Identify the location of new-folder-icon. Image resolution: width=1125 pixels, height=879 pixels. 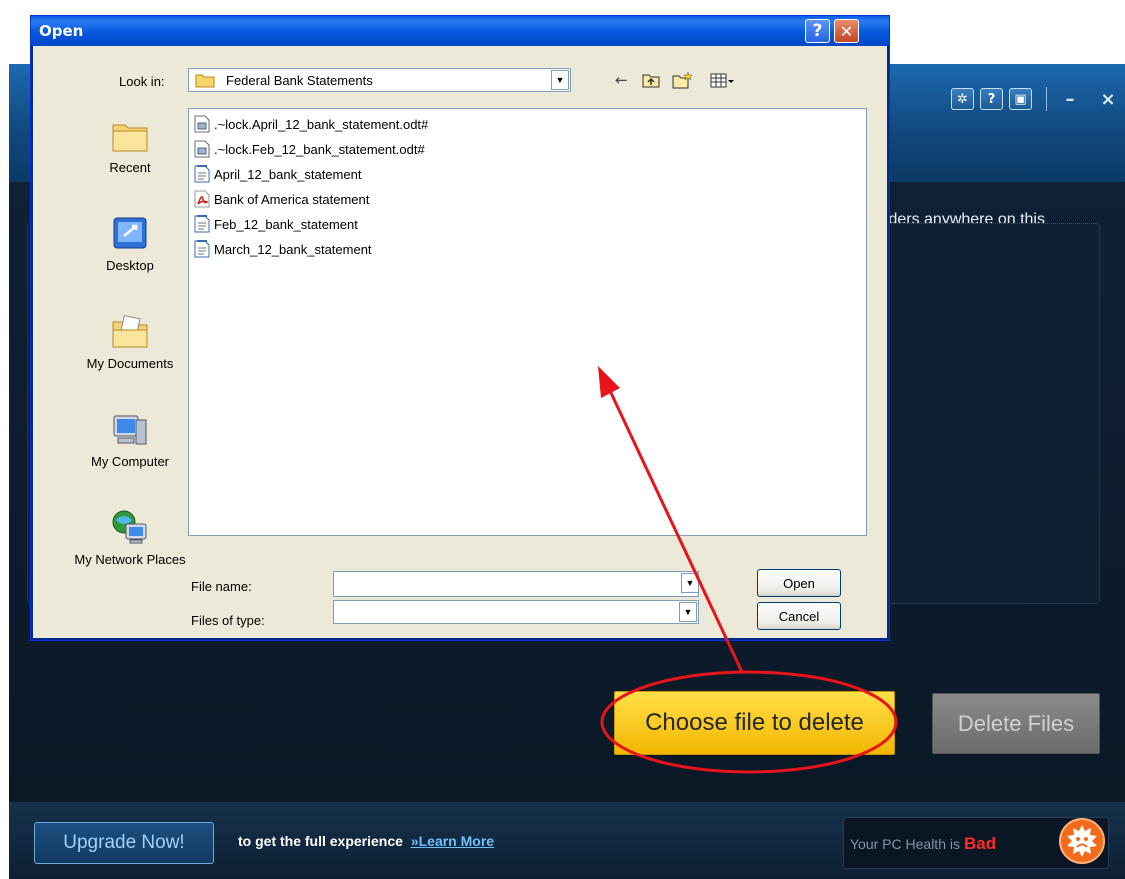
(682, 80).